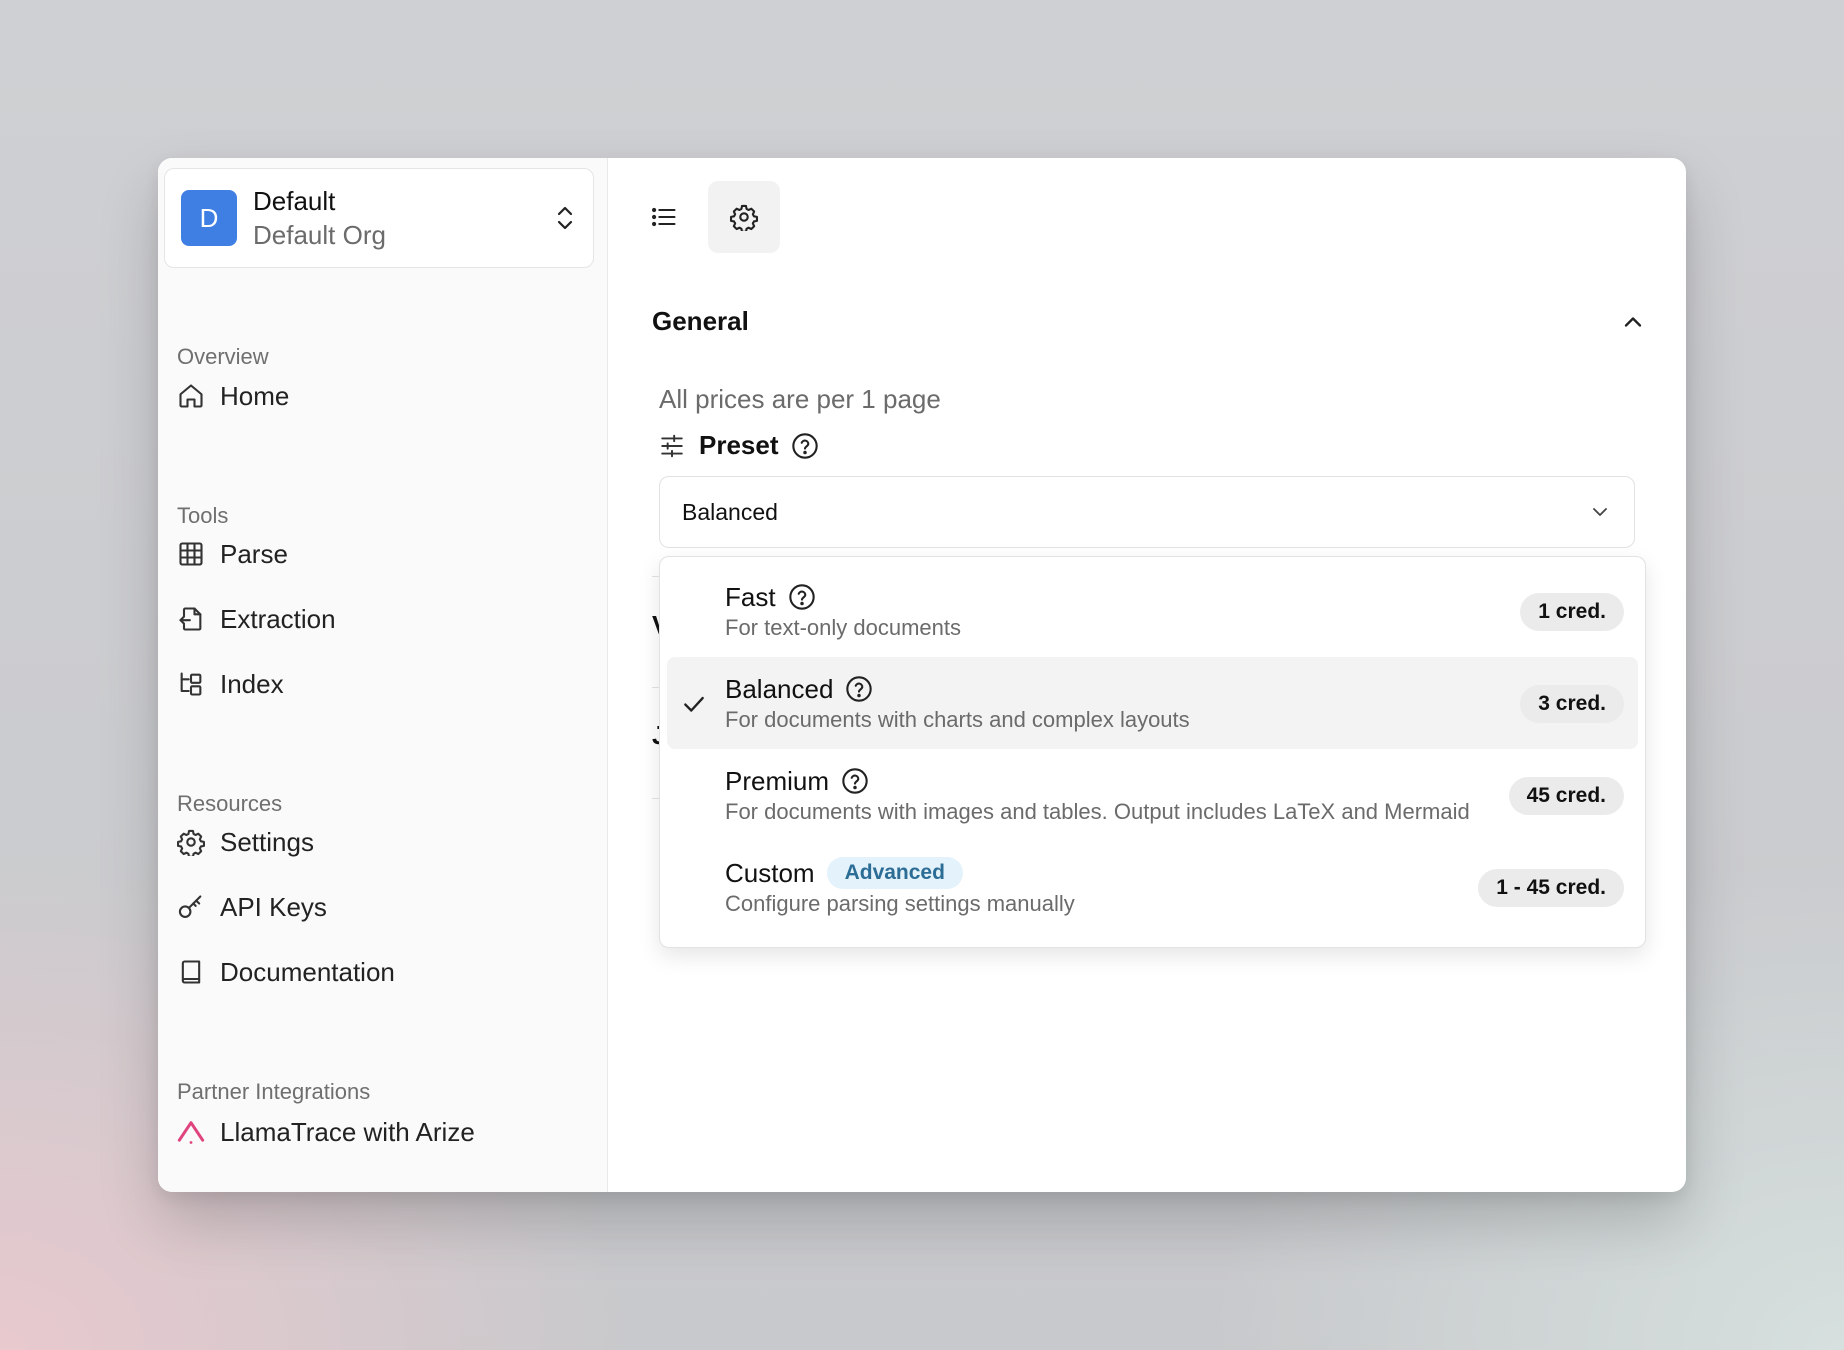 The width and height of the screenshot is (1844, 1350). Describe the element at coordinates (779, 688) in the screenshot. I see `option-title: Balanced` at that location.